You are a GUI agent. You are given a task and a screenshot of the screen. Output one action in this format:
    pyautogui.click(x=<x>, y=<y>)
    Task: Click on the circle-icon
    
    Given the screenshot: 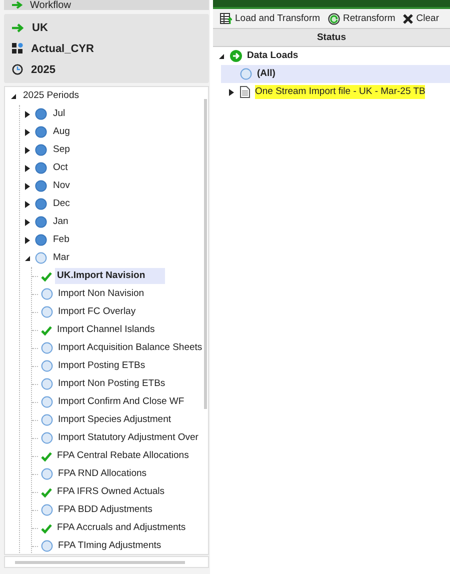 What is the action you would take?
    pyautogui.click(x=246, y=74)
    